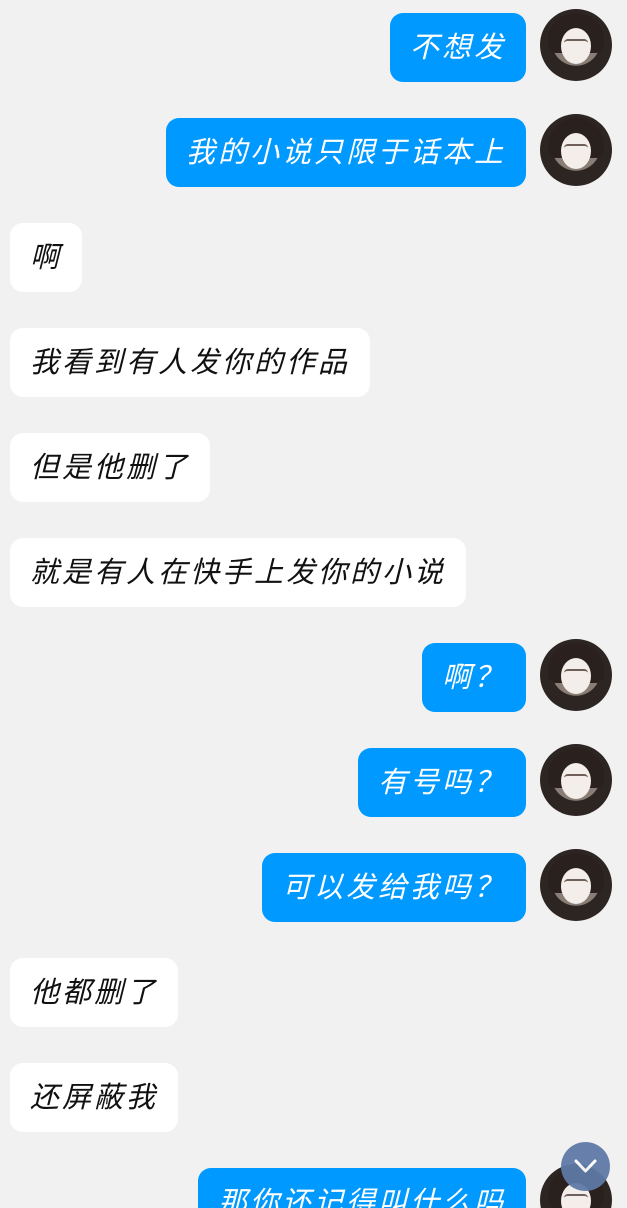 The width and height of the screenshot is (627, 1208). I want to click on received-message-bubble: 但是他删了, so click(110, 467).